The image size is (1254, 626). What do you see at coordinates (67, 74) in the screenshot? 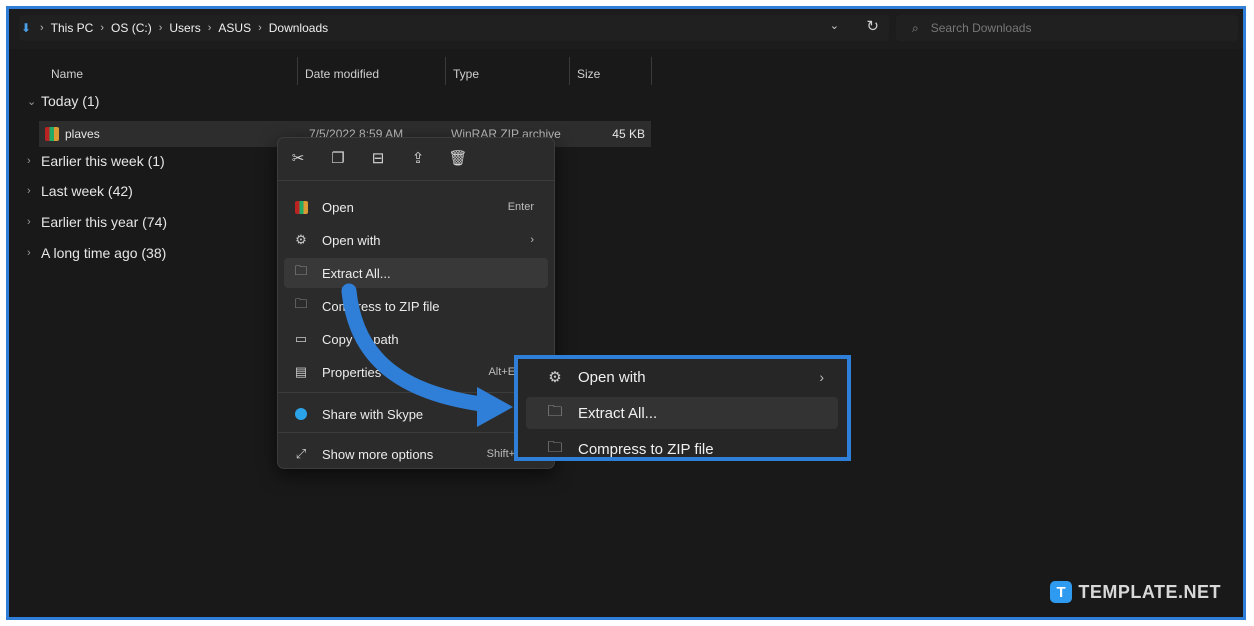
I see `column-header-name: Name` at bounding box center [67, 74].